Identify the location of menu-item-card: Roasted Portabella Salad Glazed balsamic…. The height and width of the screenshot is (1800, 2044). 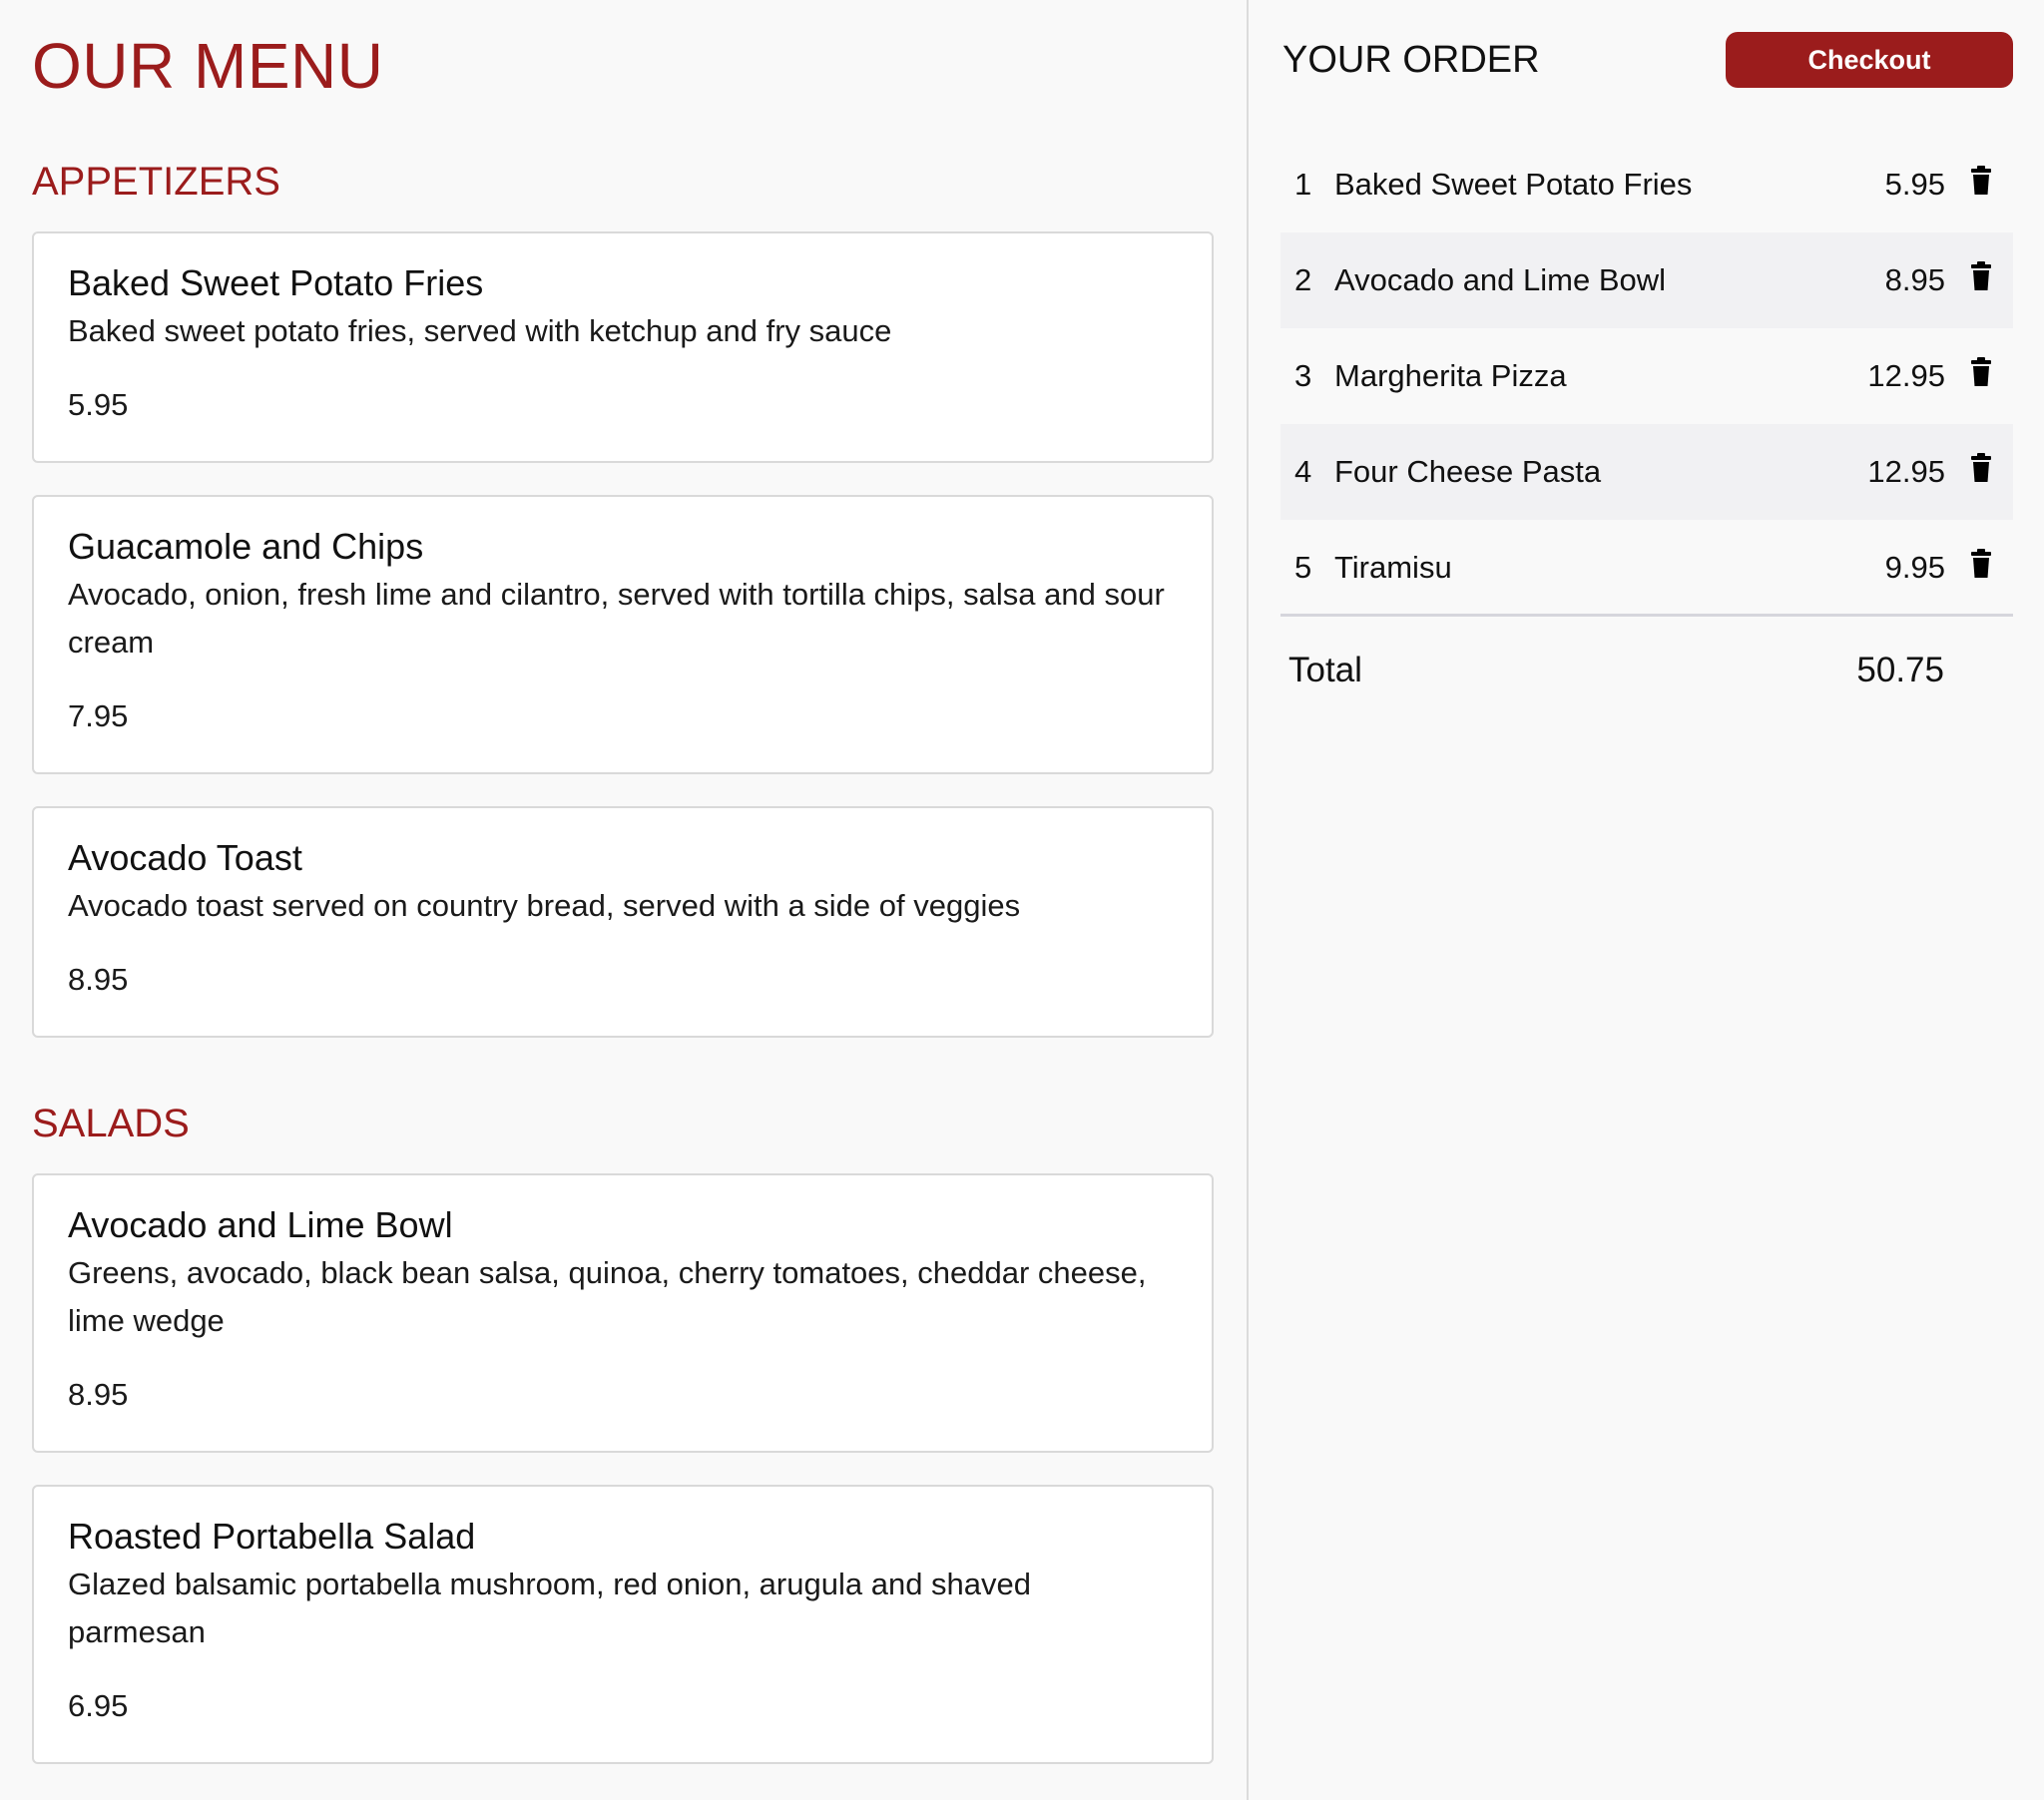
(623, 1624).